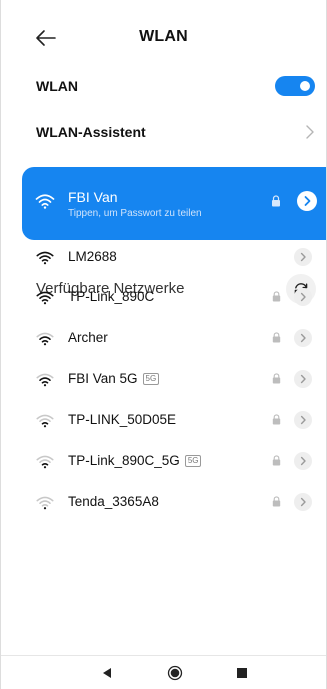 The image size is (327, 689). I want to click on network-name: Tenda_3365A8, so click(113, 501).